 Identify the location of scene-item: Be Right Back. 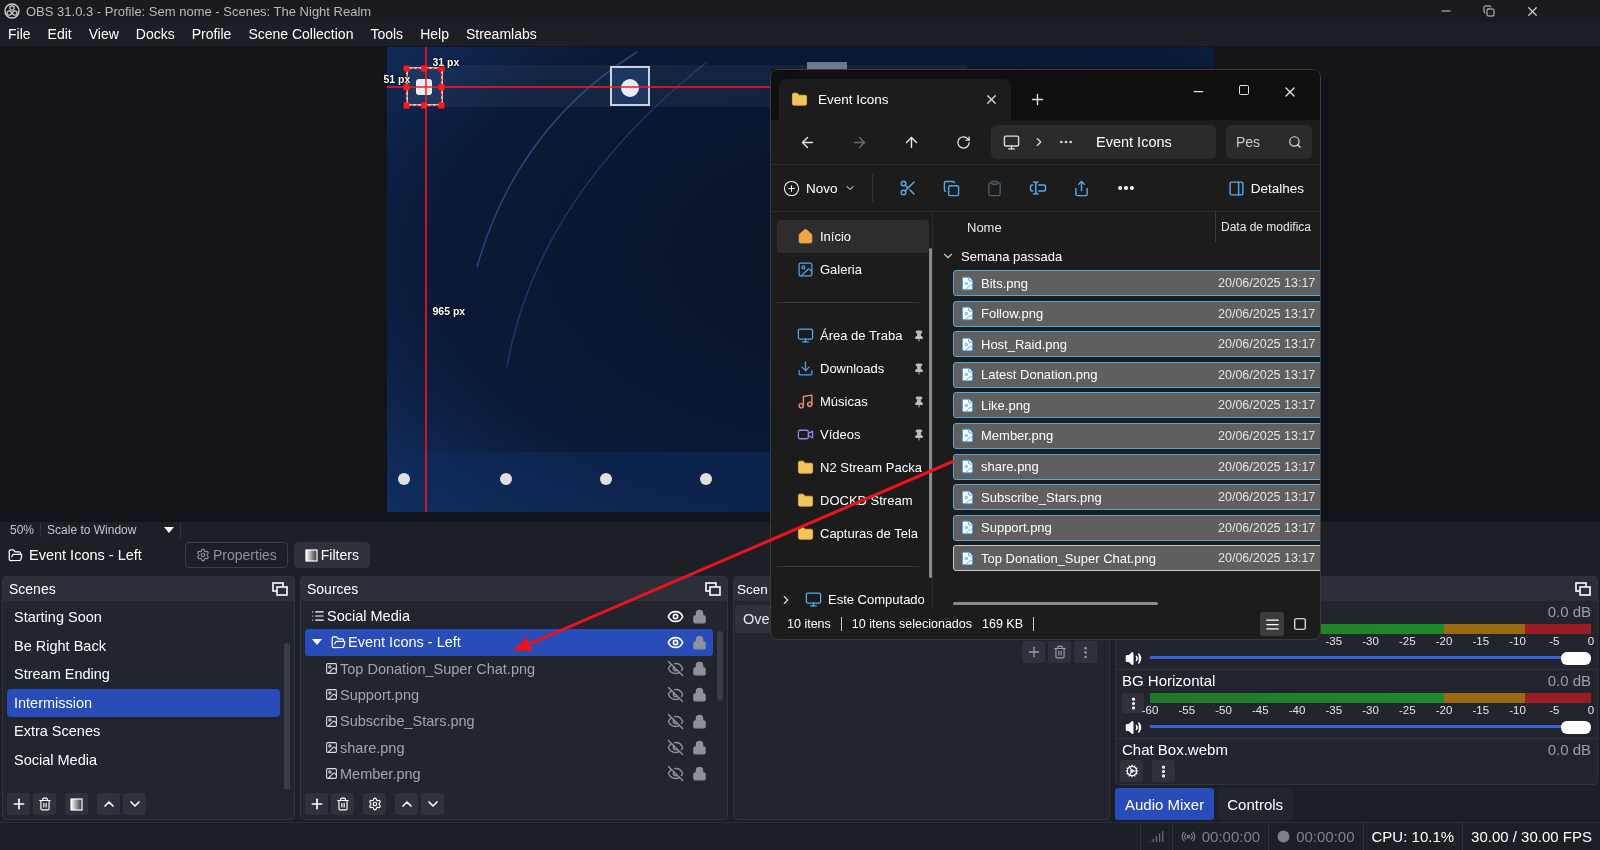
(143, 645).